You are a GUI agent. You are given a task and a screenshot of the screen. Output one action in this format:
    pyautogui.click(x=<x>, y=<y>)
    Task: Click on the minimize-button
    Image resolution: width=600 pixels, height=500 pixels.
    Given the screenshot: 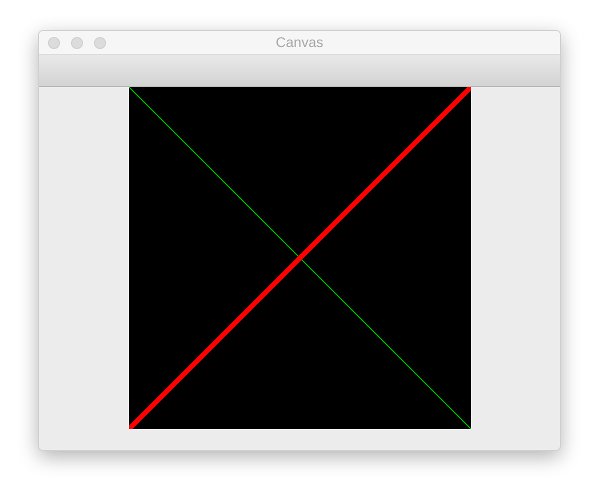 What is the action you would take?
    pyautogui.click(x=77, y=43)
    